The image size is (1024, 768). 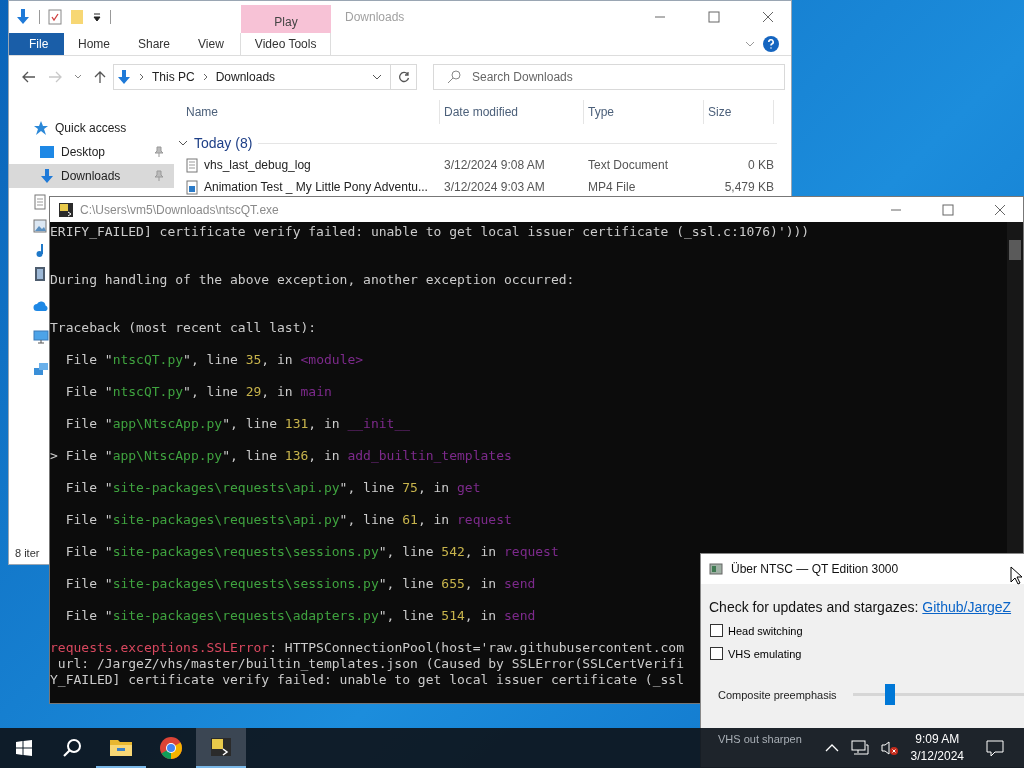 I want to click on scrollbar-thumb, so click(x=1015, y=250).